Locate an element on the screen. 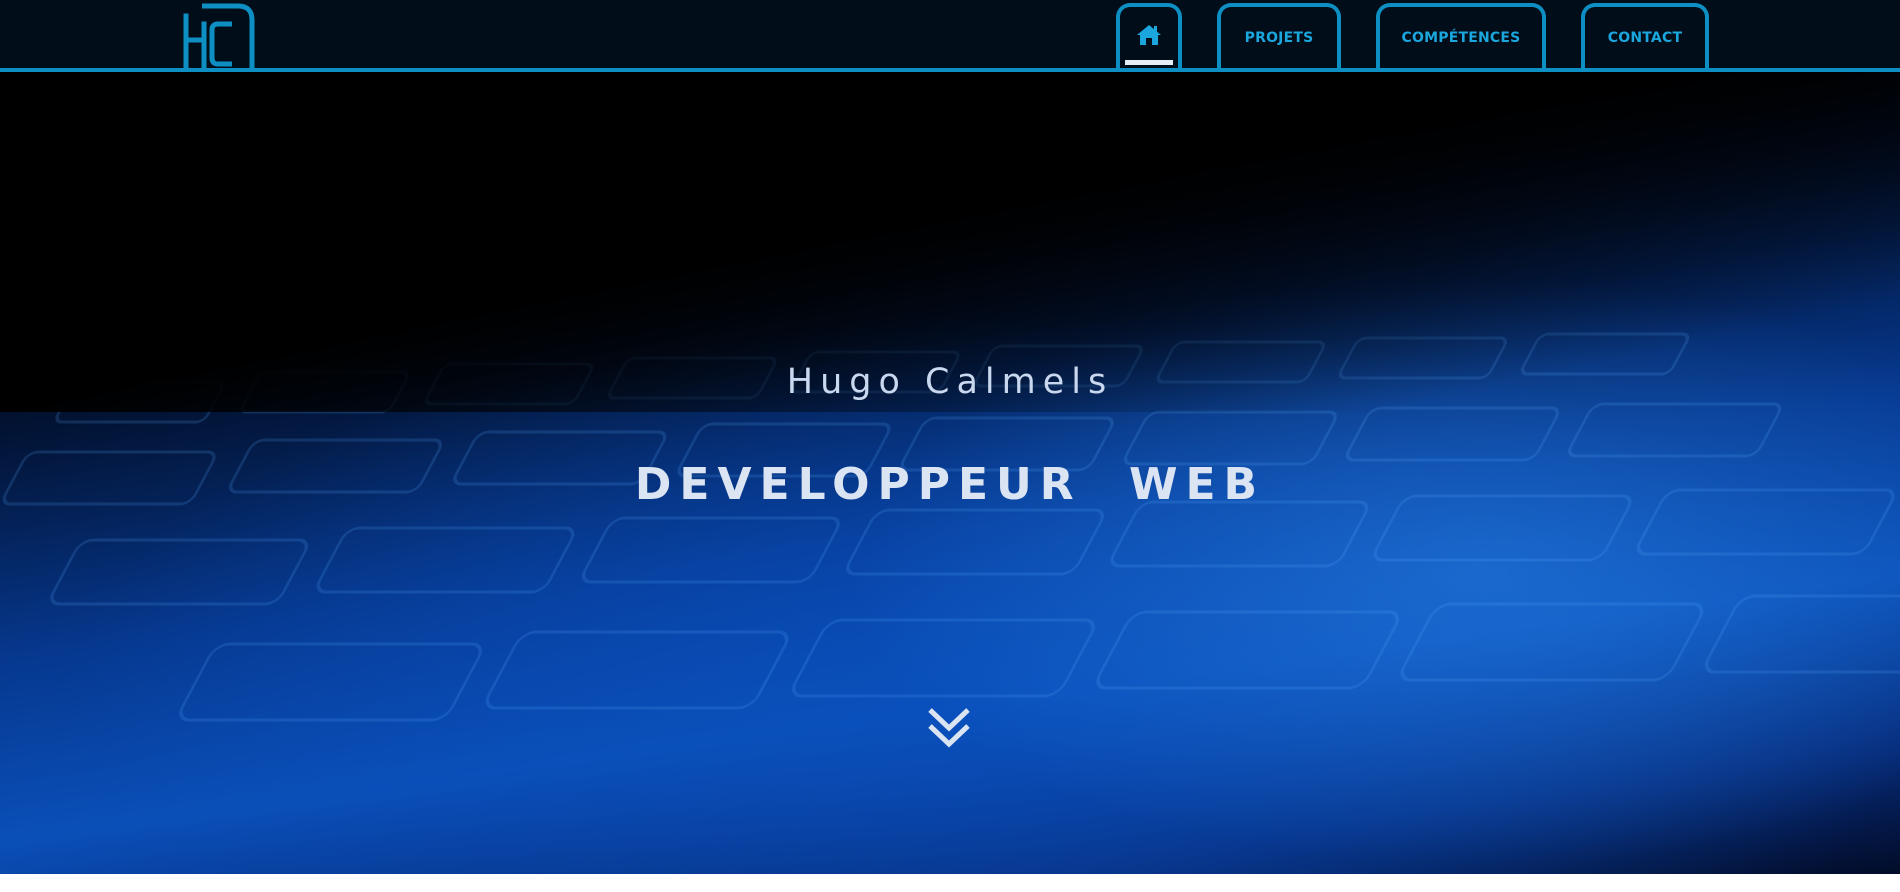  home-icon is located at coordinates (1149, 34).